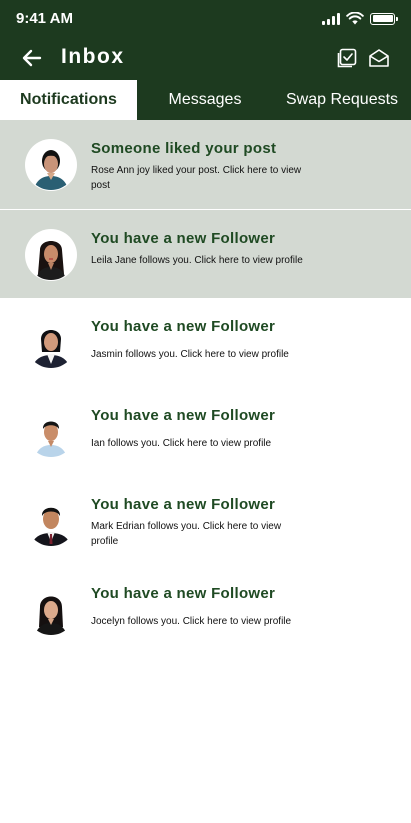 This screenshot has width=411, height=823. What do you see at coordinates (347, 58) in the screenshot?
I see `check-square-icon` at bounding box center [347, 58].